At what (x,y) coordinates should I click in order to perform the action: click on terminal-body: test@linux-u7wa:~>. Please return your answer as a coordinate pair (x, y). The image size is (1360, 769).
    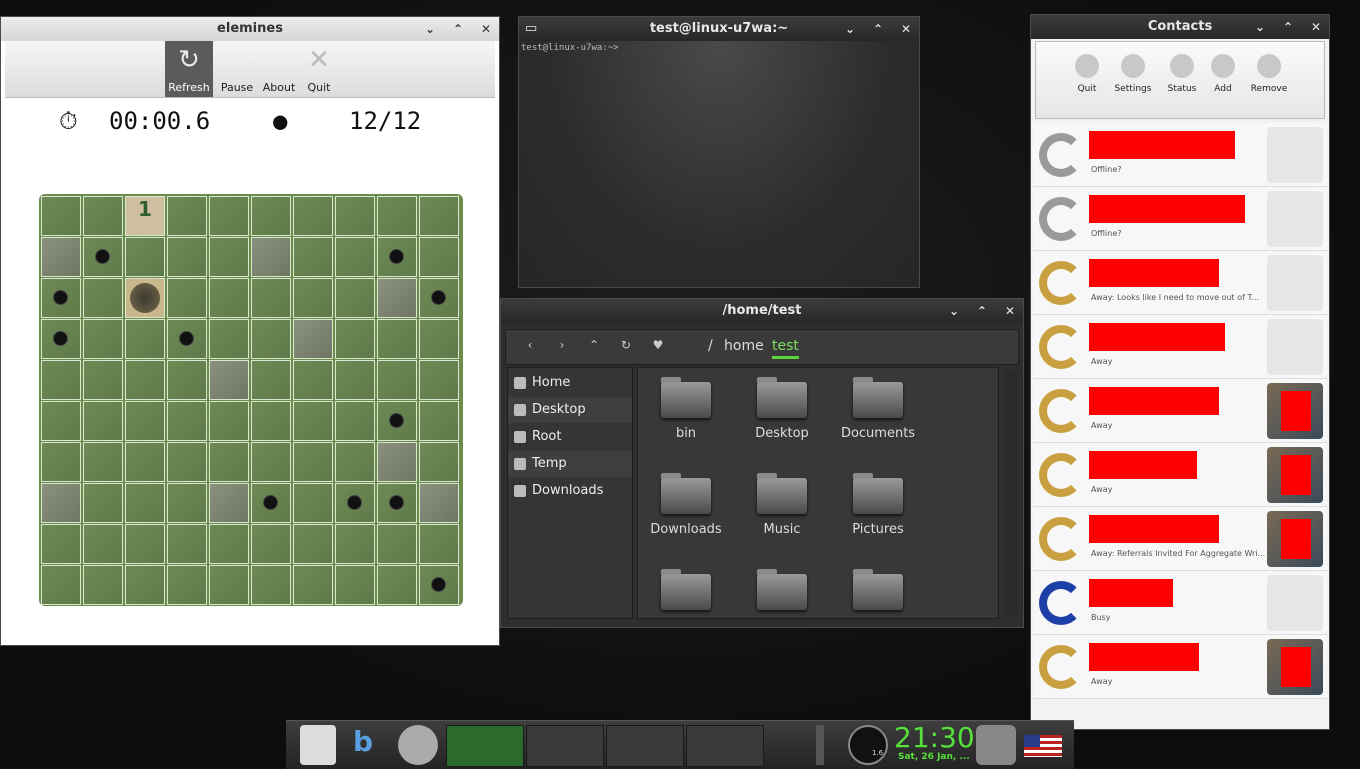
    Looking at the image, I should click on (719, 164).